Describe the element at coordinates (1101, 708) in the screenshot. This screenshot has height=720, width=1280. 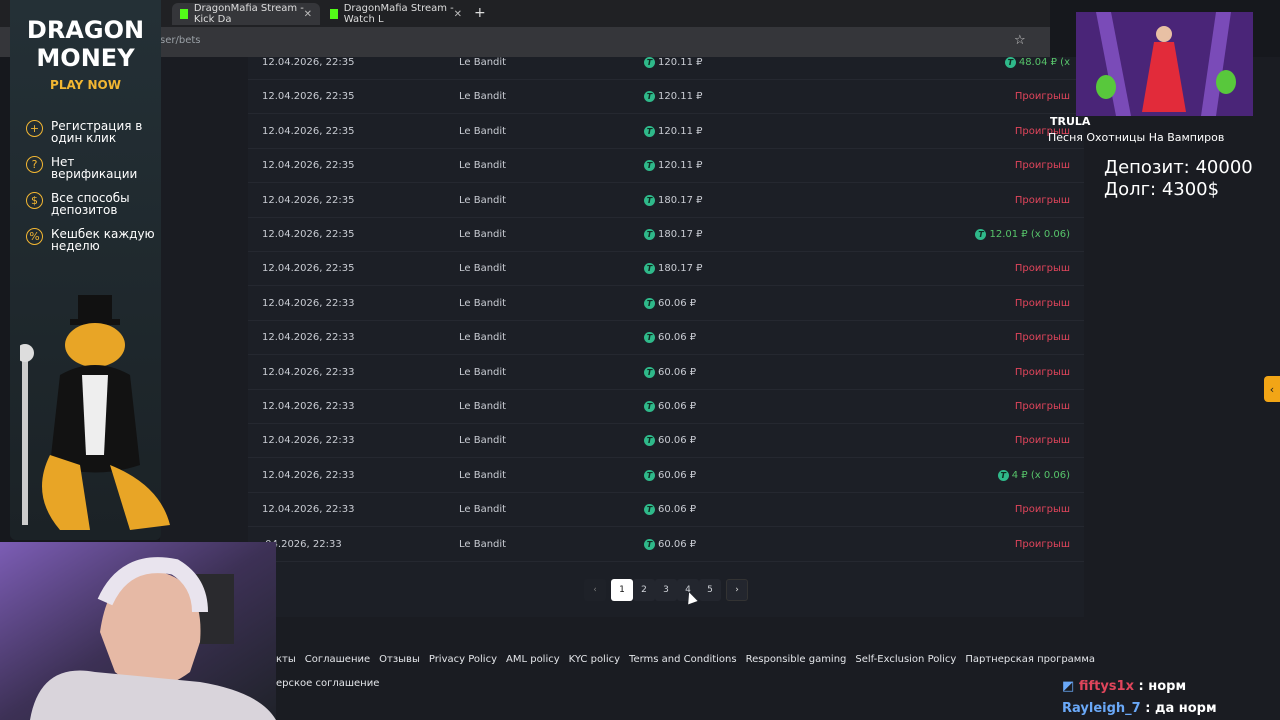
I see `chat-username: Rayleigh_7` at that location.